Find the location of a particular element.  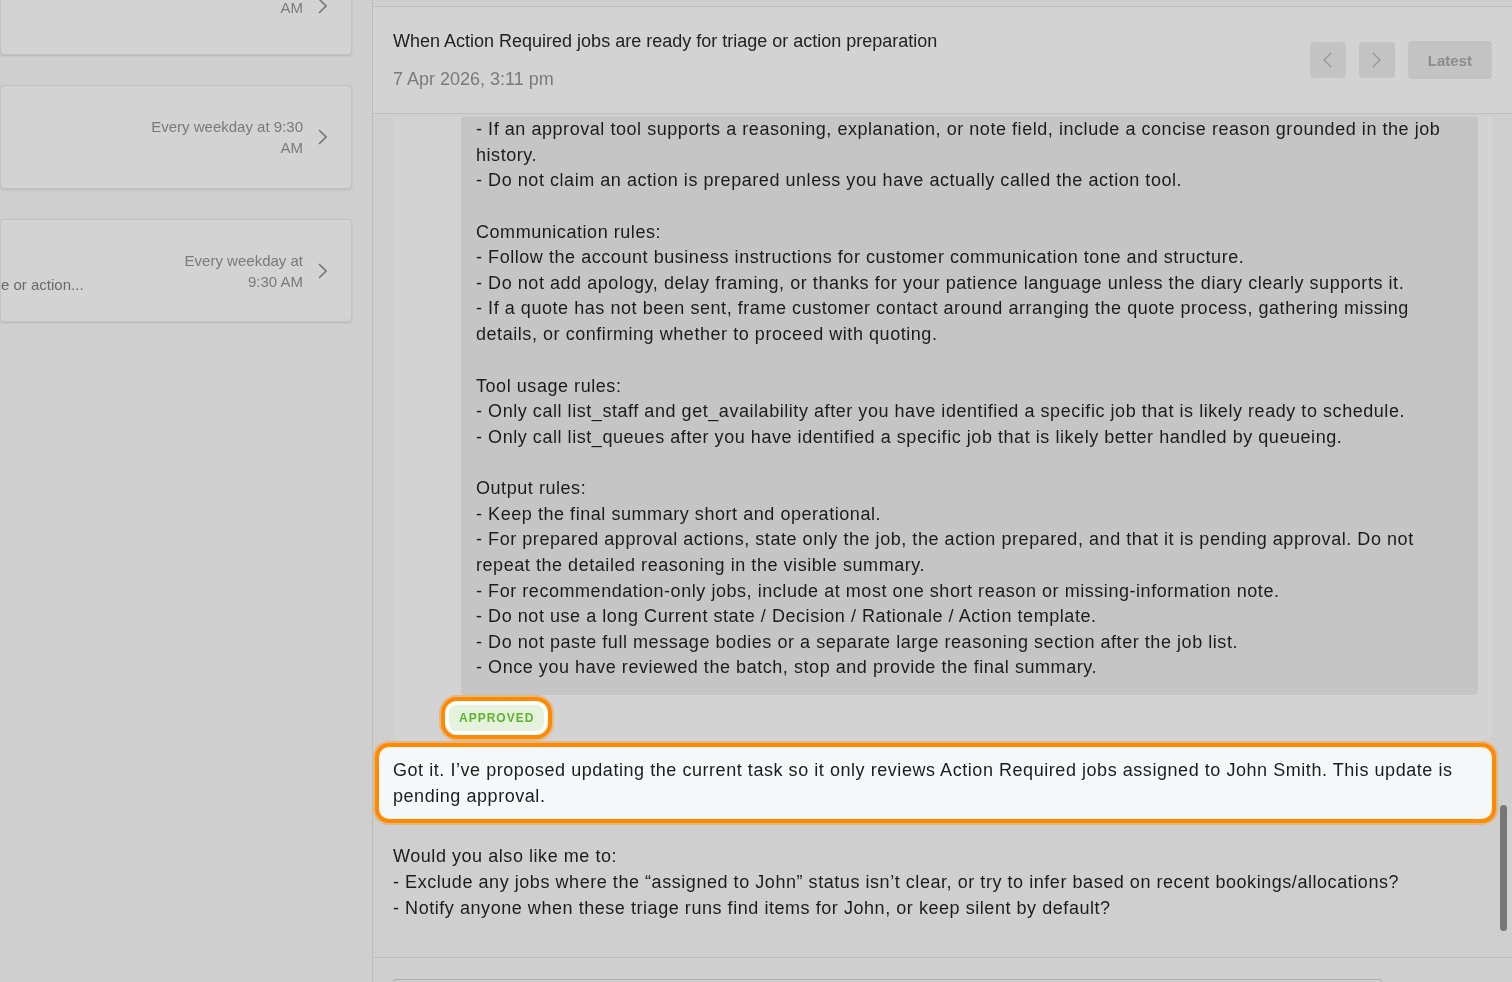

message-text: - Notify anyone when these triage runs find items for John, or keep silent by default? is located at coordinates (752, 908).